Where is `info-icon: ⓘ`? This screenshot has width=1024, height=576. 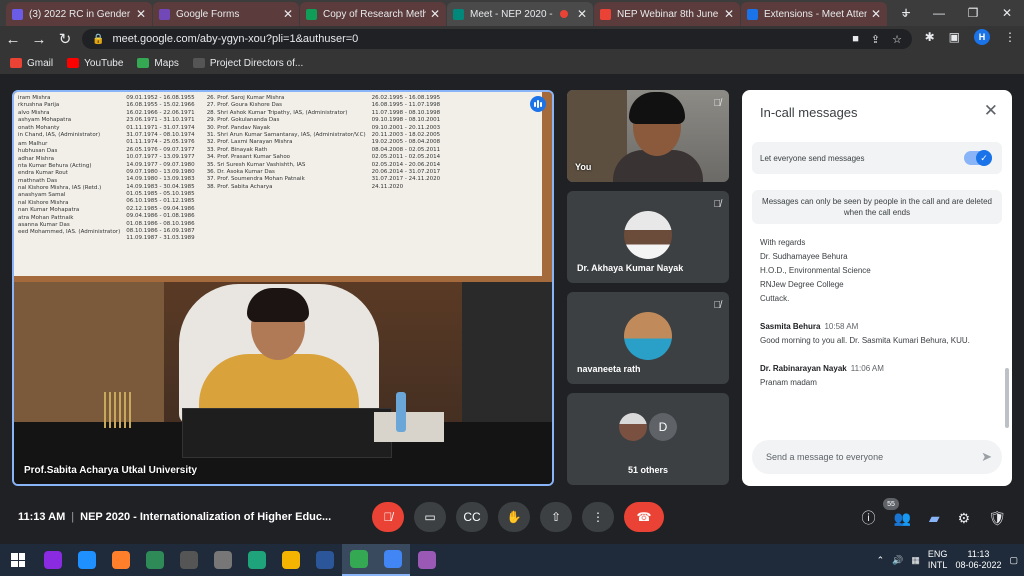 info-icon: ⓘ is located at coordinates (868, 518).